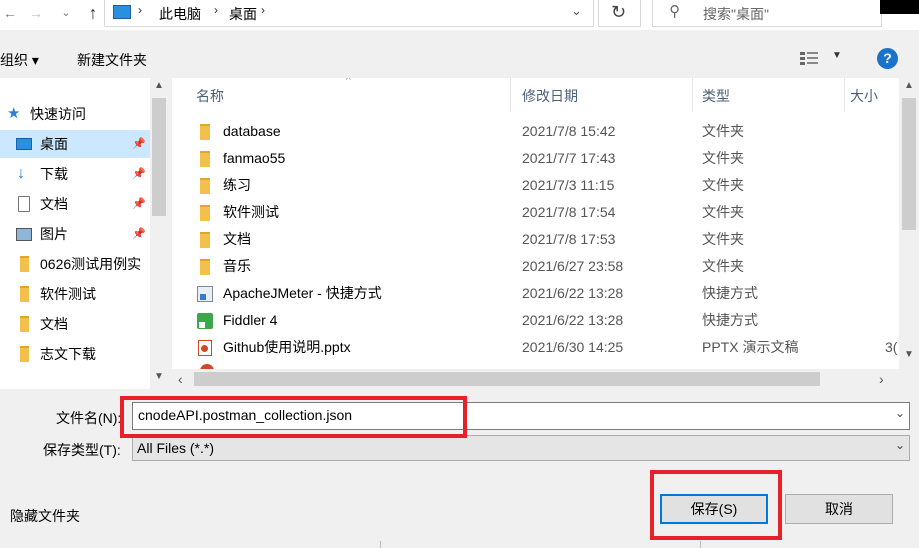 The image size is (919, 548). Describe the element at coordinates (349, 13) in the screenshot. I see `address-field: › 此电脑 › 桌面 › ⌄` at that location.